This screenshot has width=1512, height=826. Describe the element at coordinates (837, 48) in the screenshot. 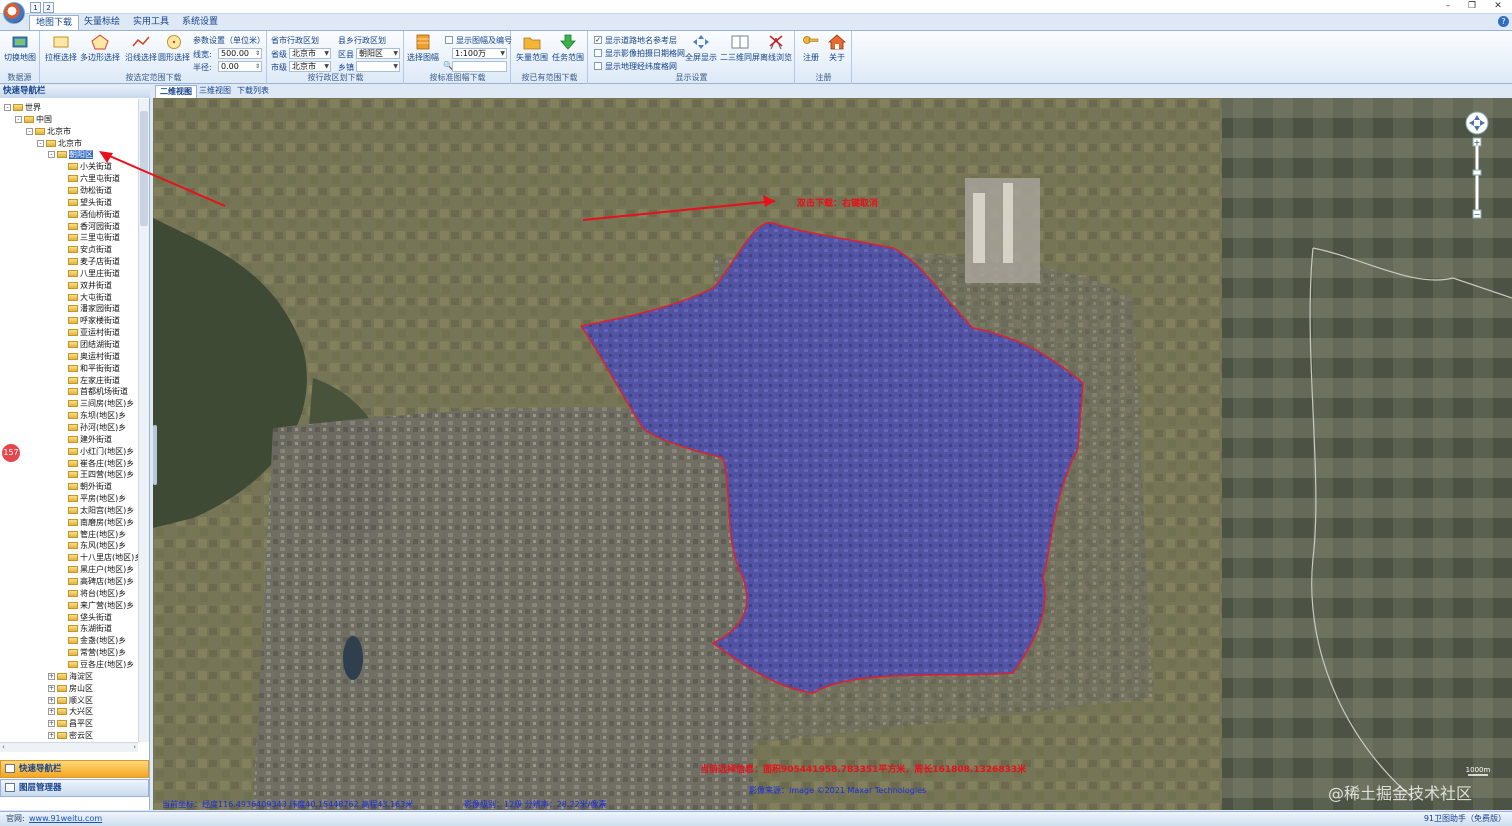

I see `about-button: 关于` at that location.